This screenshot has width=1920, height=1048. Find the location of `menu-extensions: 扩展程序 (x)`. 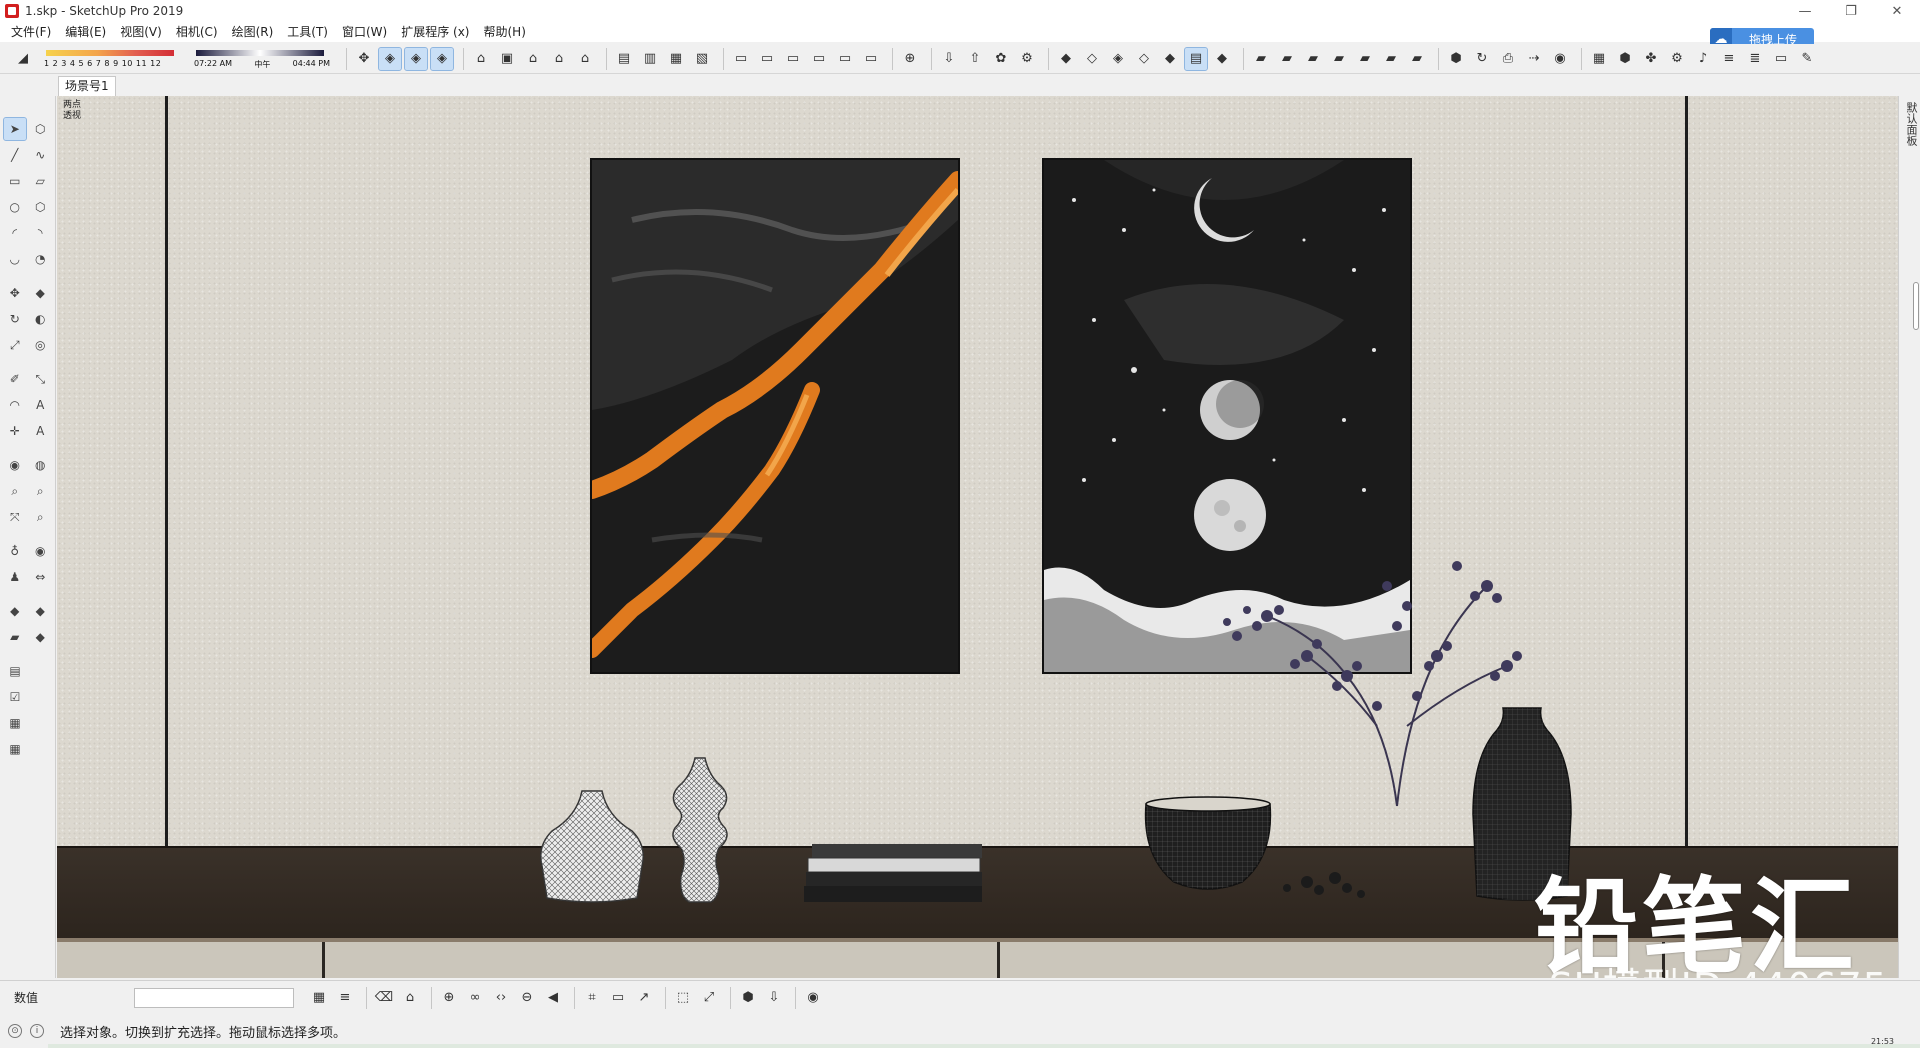

menu-extensions: 扩展程序 (x) is located at coordinates (435, 32).